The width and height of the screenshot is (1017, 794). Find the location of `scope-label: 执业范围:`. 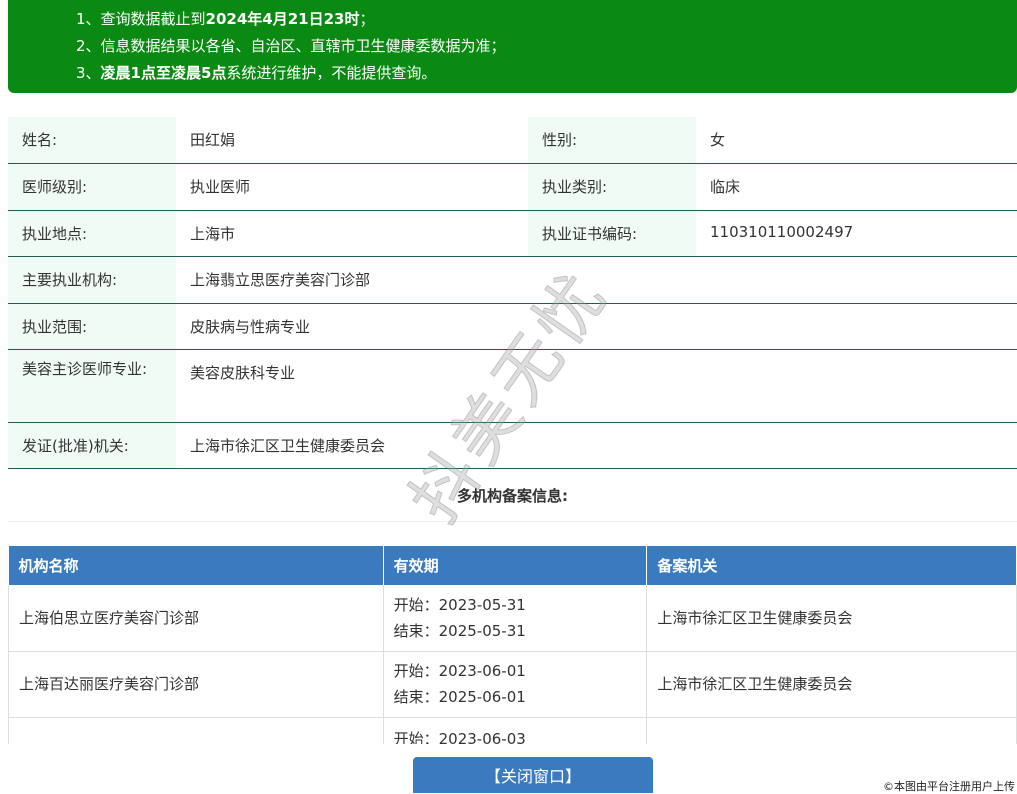

scope-label: 执业范围: is located at coordinates (92, 326).